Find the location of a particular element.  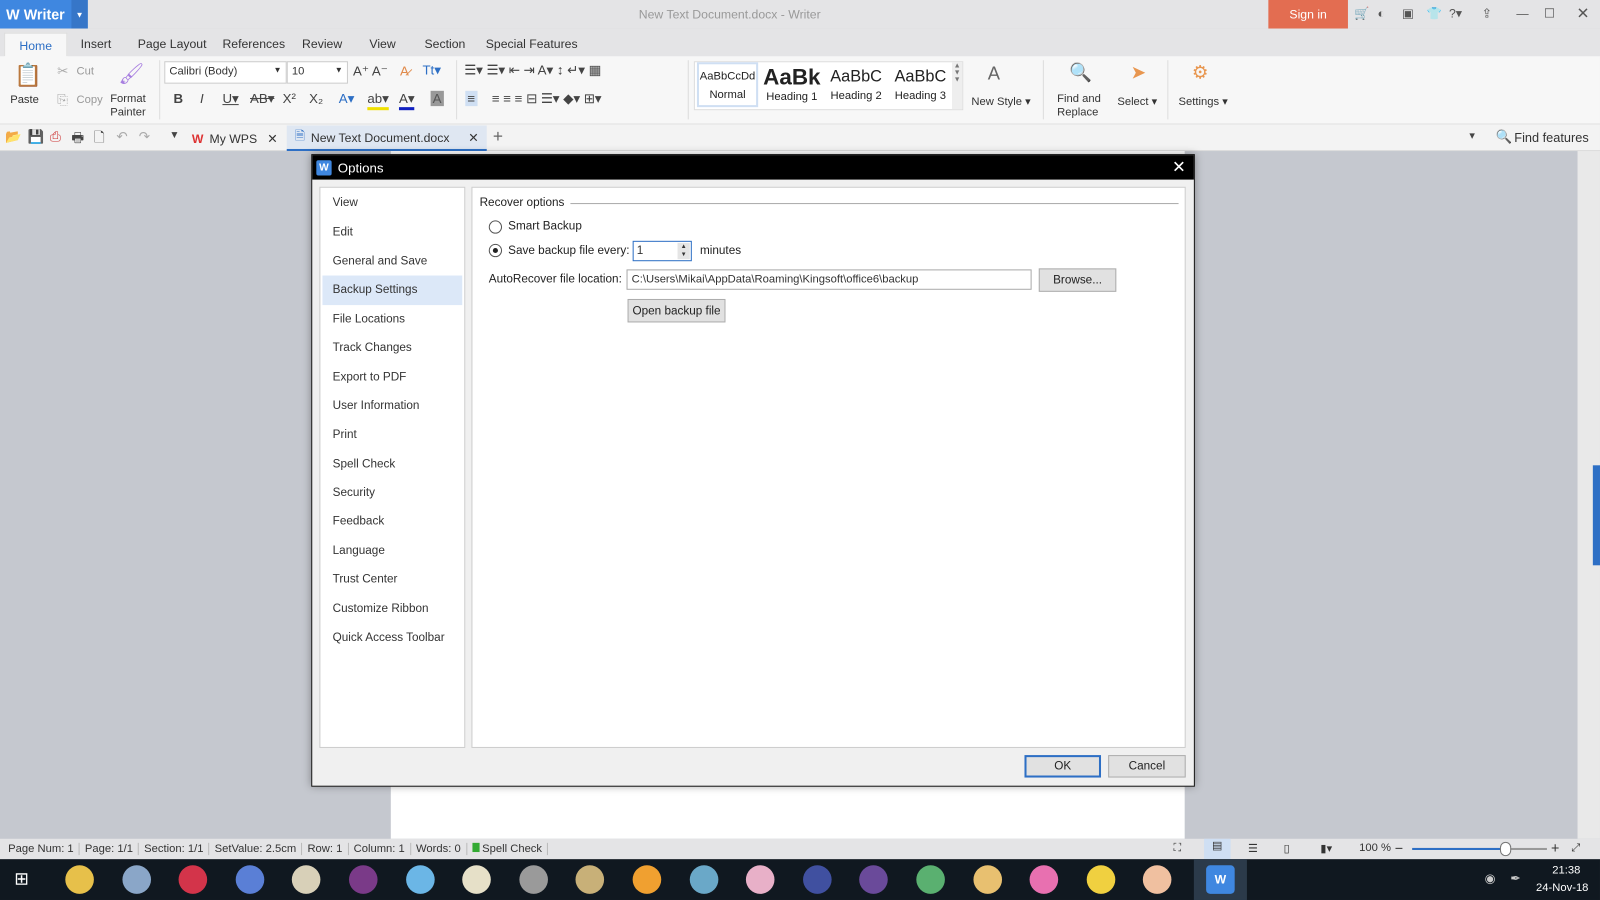

cut-icon: ✂ is located at coordinates (62, 71).